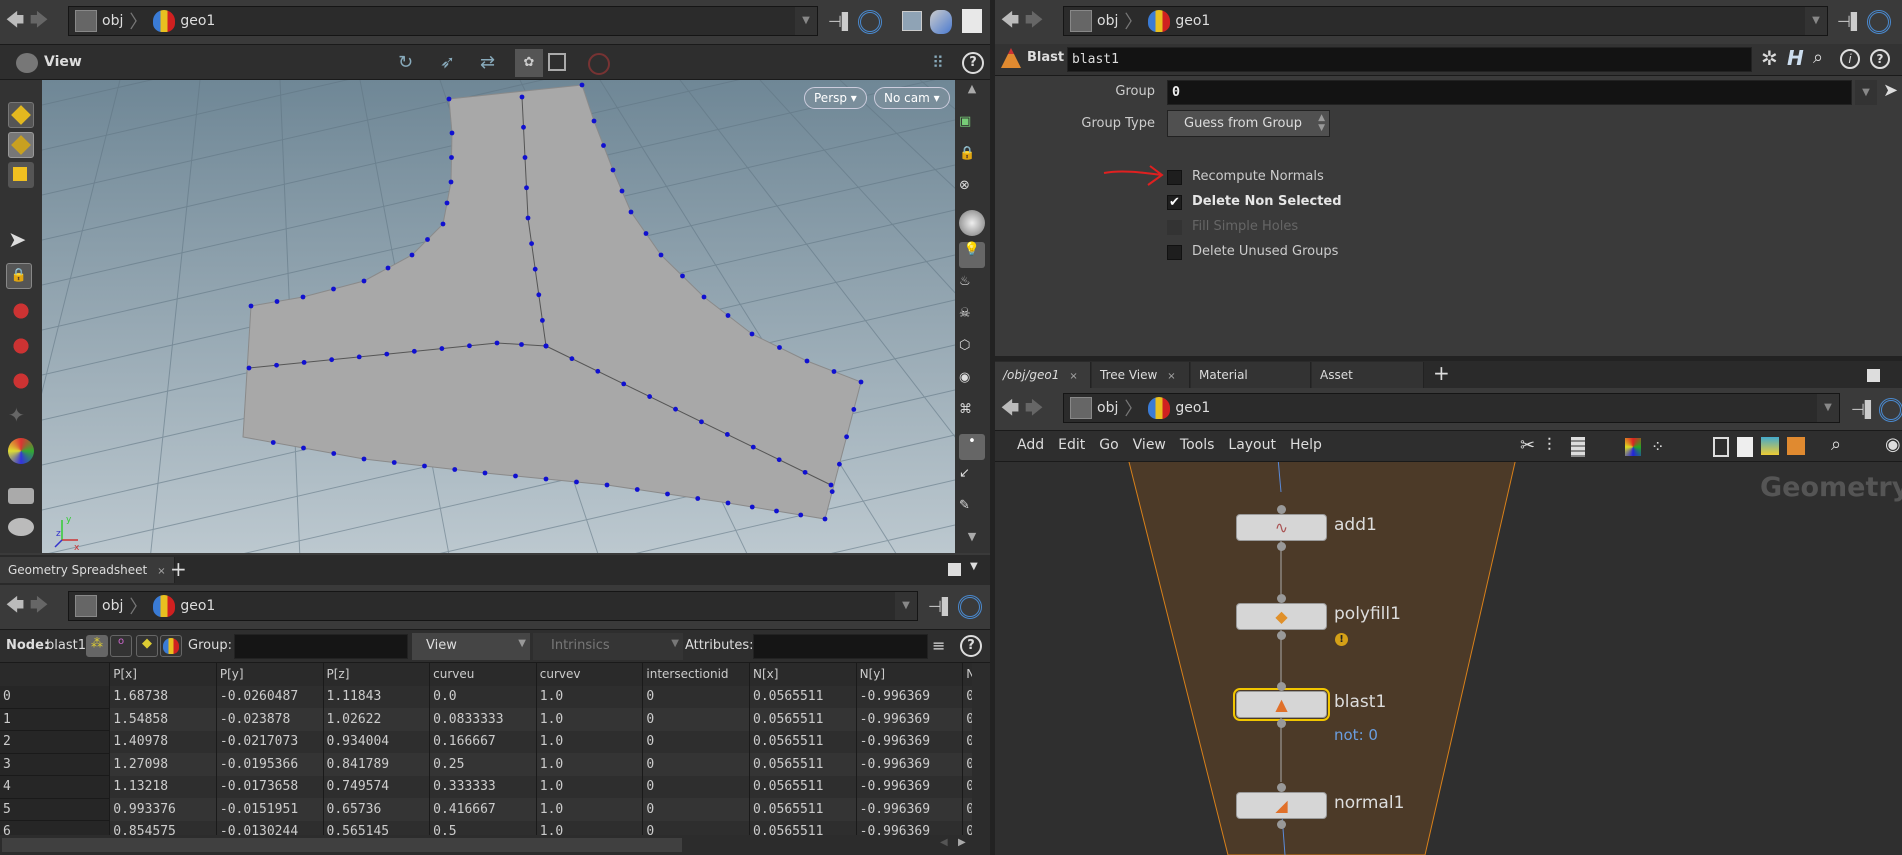 This screenshot has width=1902, height=855. I want to click on sticky-note-icon, so click(1745, 447).